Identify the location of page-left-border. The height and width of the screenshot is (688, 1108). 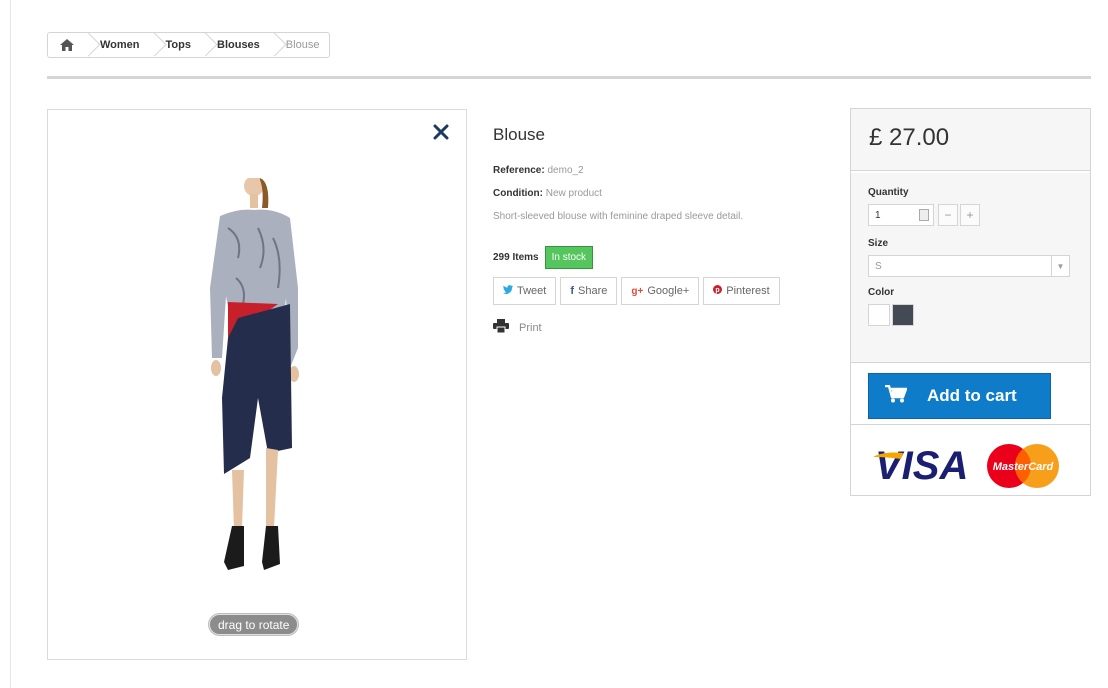
(10, 344).